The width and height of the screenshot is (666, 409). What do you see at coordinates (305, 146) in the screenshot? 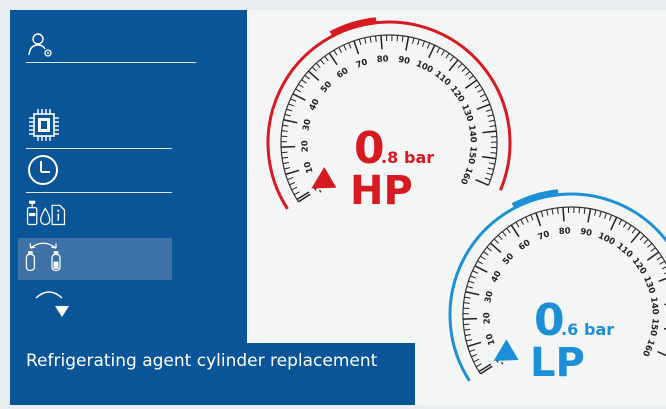
I see `hp-tick-label: 20` at bounding box center [305, 146].